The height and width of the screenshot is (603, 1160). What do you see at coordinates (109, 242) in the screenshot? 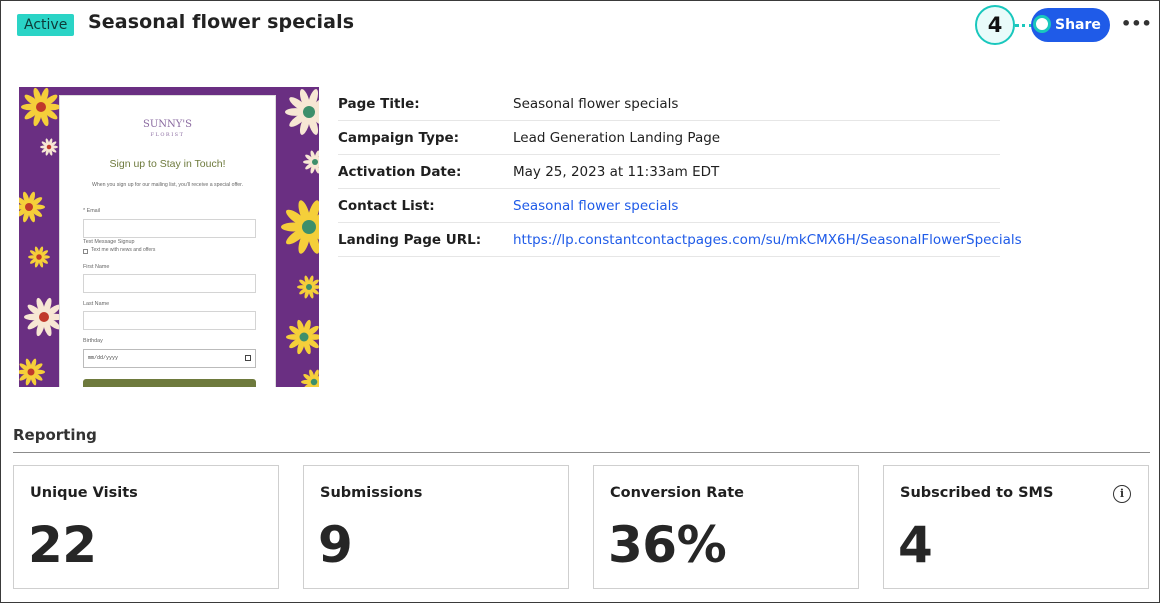
I see `sms-label: Text Message Signup` at bounding box center [109, 242].